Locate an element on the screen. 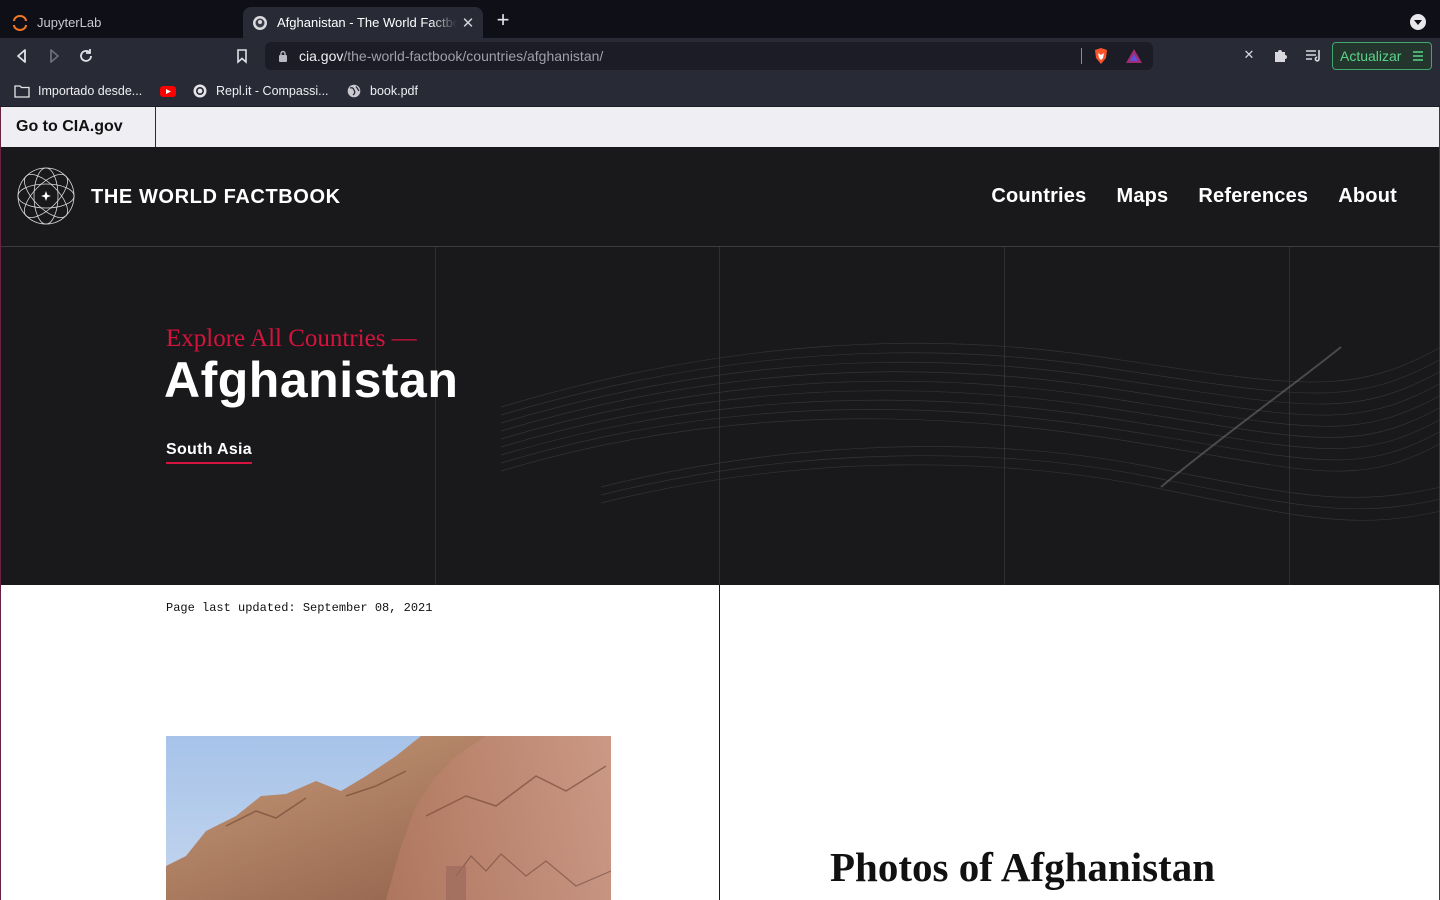 The height and width of the screenshot is (900, 1440). cia-top-bar: Go to CIA.gov is located at coordinates (720, 127).